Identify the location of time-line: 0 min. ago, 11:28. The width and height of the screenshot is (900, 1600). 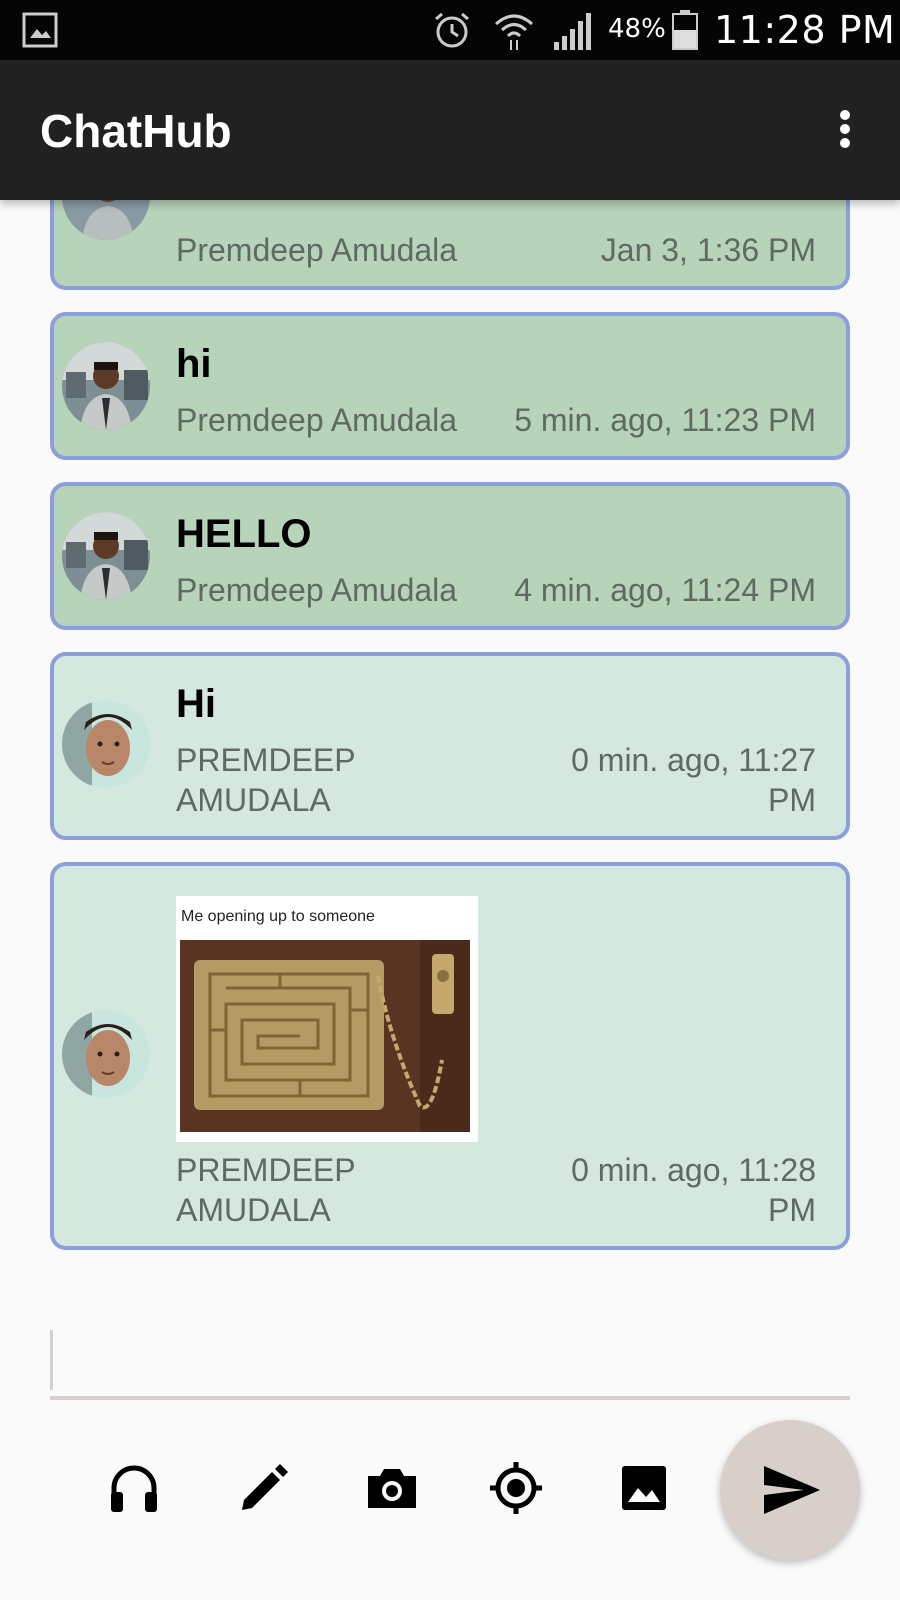
(693, 1170).